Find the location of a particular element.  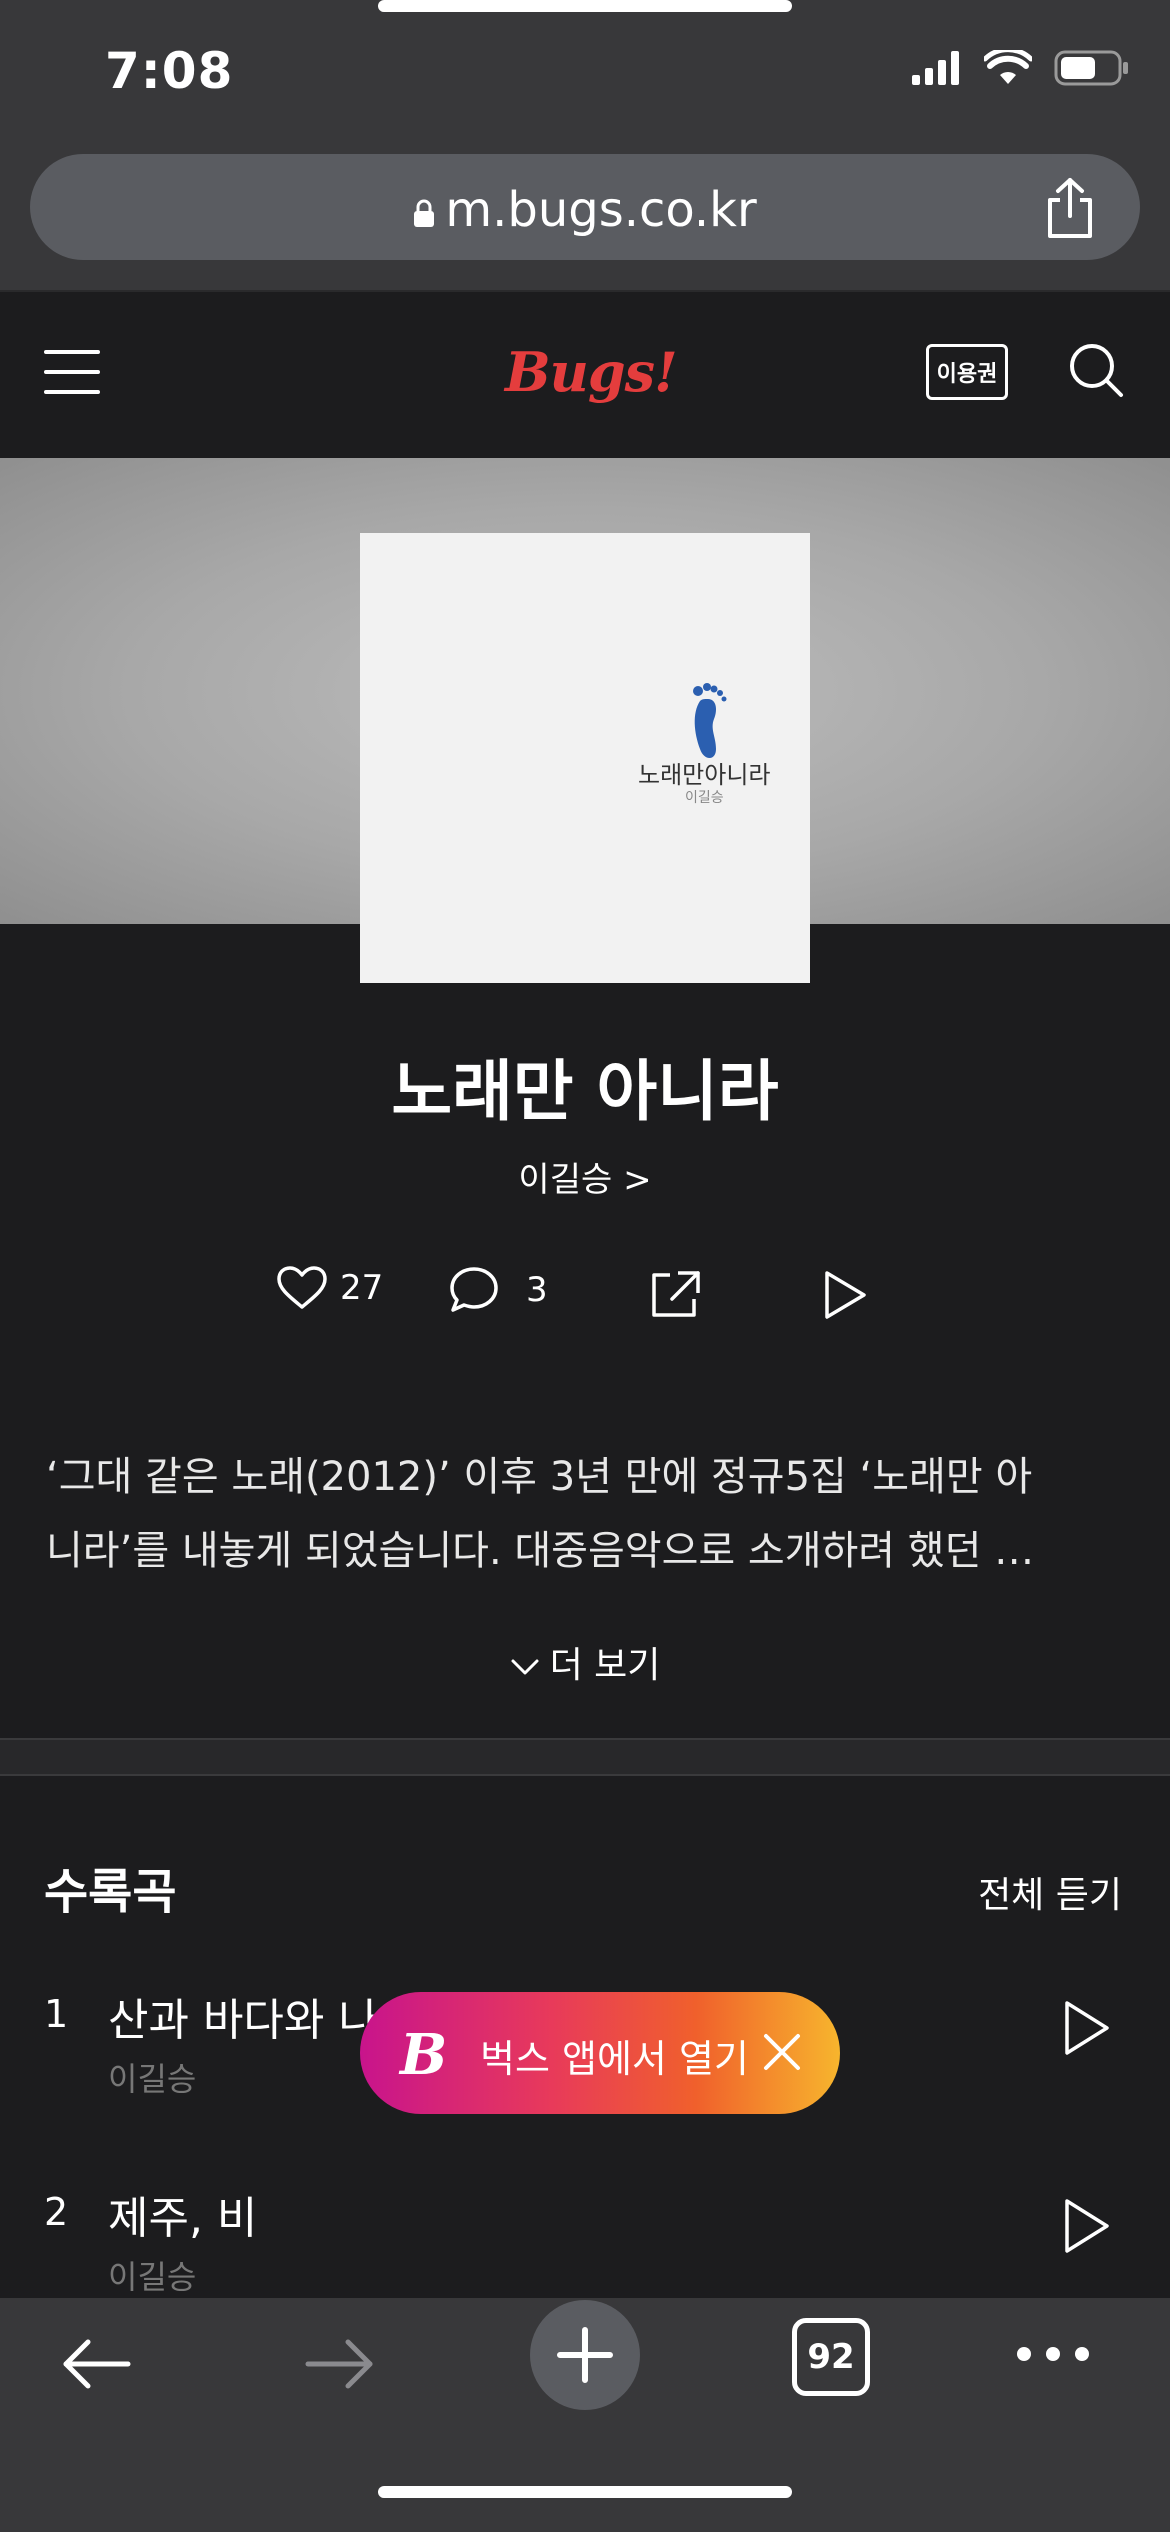

more-button: 더 보기 is located at coordinates (585, 1662).